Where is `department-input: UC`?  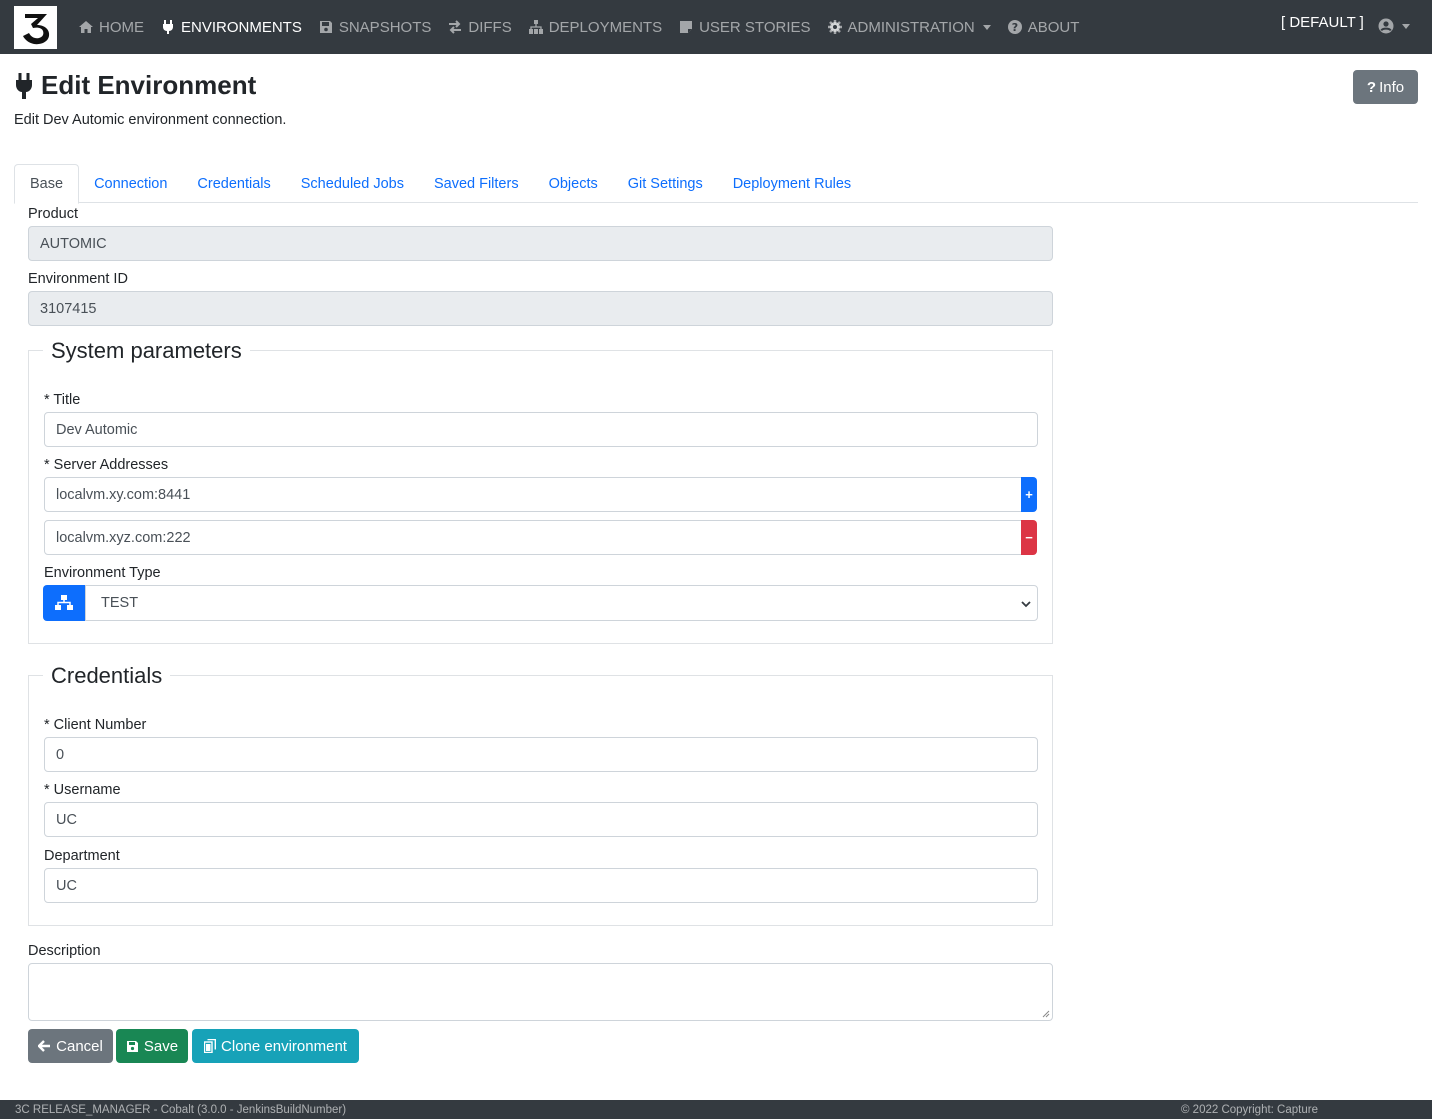 department-input: UC is located at coordinates (541, 885).